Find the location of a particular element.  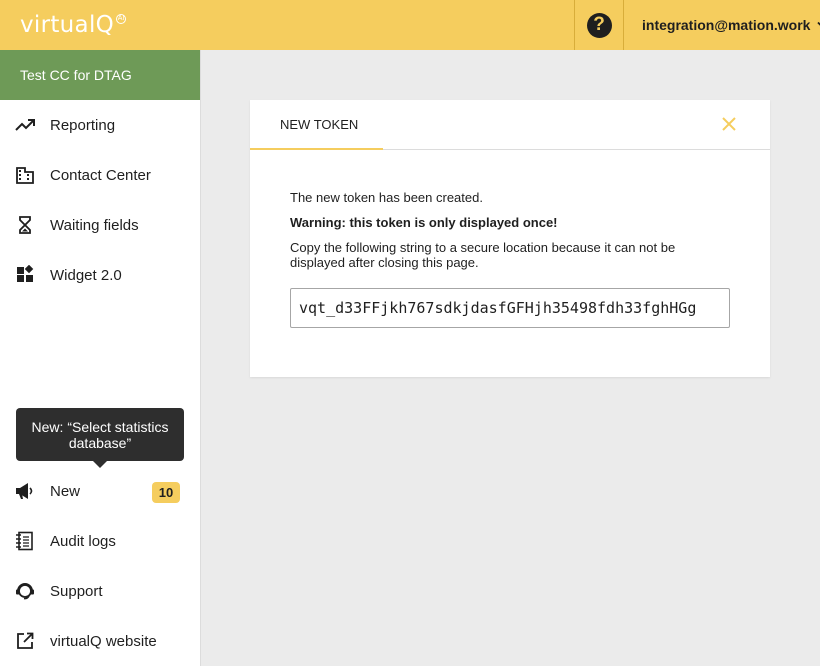

sidebar-item-label: Waiting fields is located at coordinates (94, 225).